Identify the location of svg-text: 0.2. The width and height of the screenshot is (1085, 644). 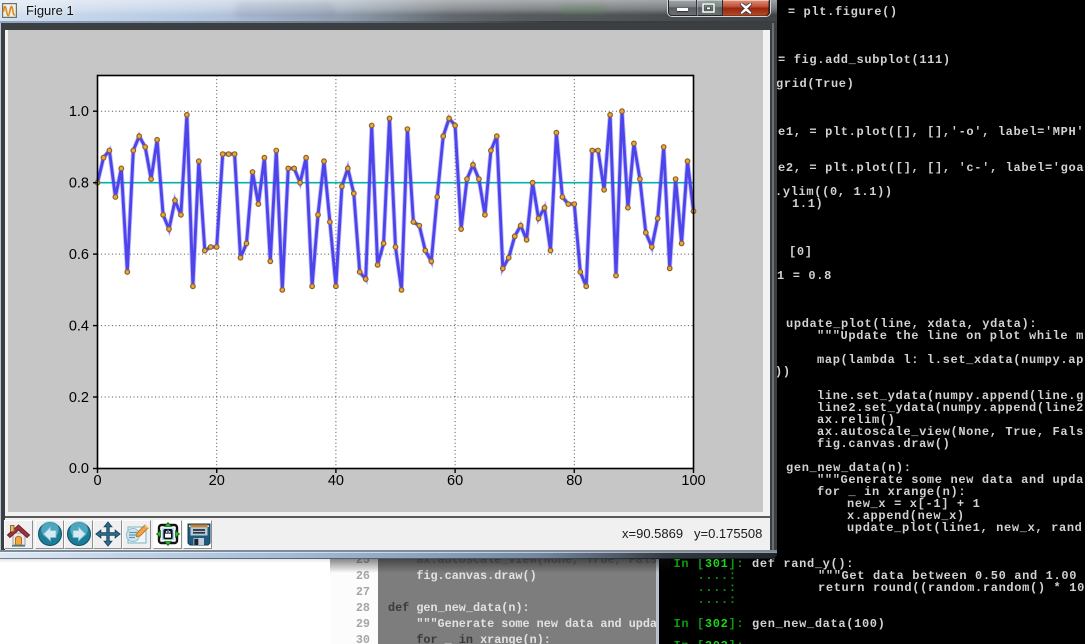
(79, 398).